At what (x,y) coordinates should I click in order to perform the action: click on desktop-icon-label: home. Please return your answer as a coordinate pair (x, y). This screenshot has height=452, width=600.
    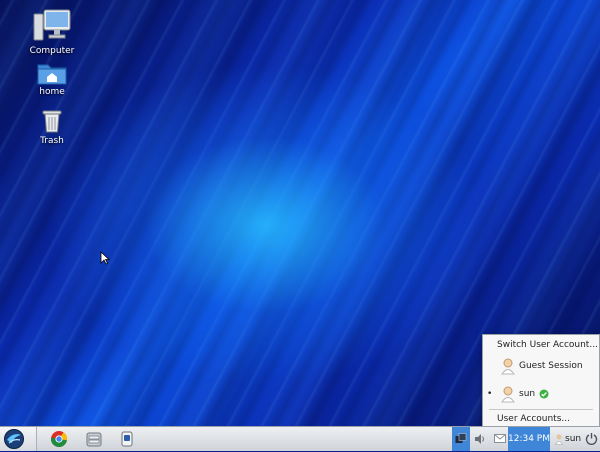
    Looking at the image, I should click on (52, 92).